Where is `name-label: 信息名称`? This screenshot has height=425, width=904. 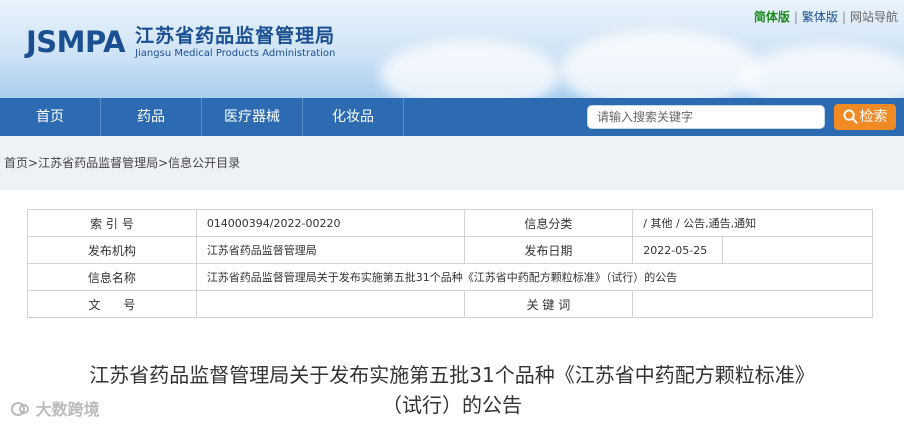 name-label: 信息名称 is located at coordinates (112, 277).